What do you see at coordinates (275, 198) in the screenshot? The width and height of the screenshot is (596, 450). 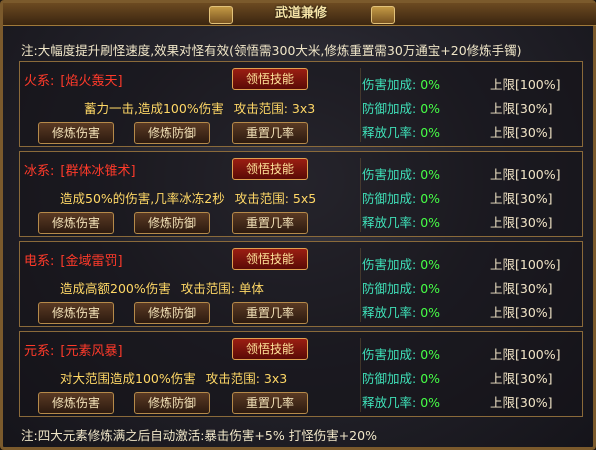 I see `skill-range: 攻击范围: 5x5` at bounding box center [275, 198].